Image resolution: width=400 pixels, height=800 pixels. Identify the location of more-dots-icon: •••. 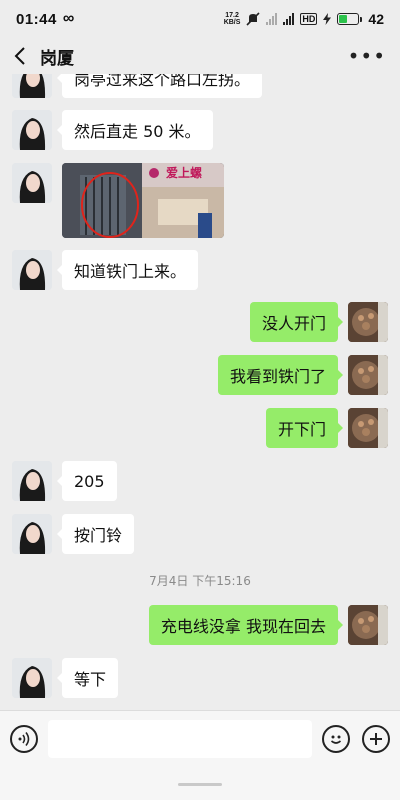
(366, 56).